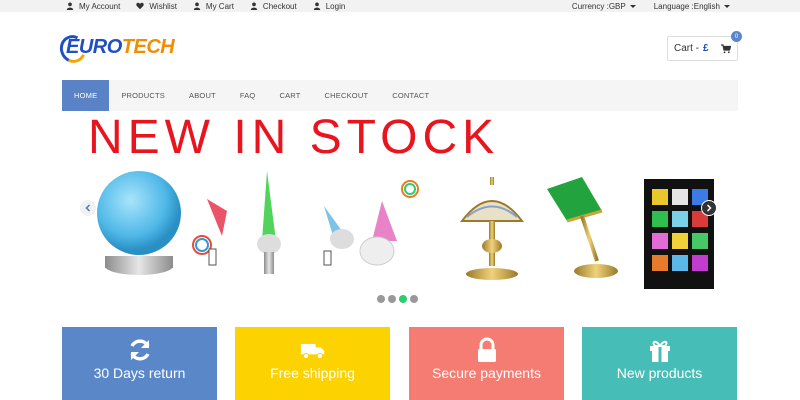  I want to click on locale-selectors: Currency :GBP Language :English, so click(642, 6).